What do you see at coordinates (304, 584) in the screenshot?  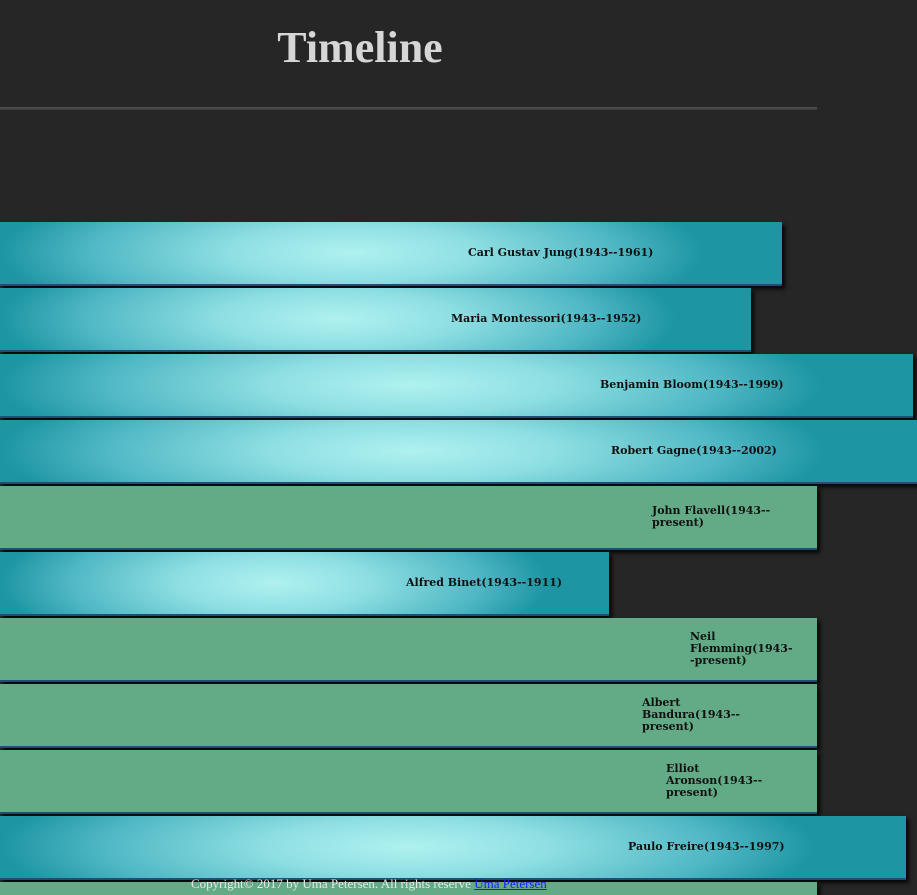 I see `timeline-bar-alfred-binet: Alfred Binet(1943--1911)` at bounding box center [304, 584].